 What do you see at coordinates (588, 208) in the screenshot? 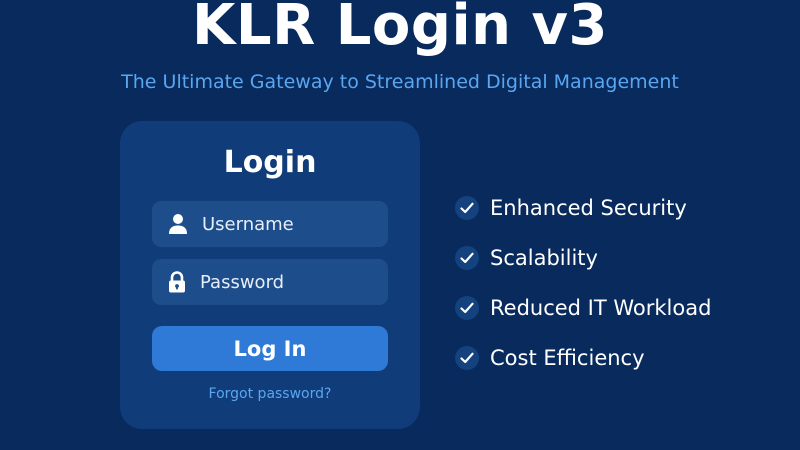
I see `feature-label: Enhanced Security` at bounding box center [588, 208].